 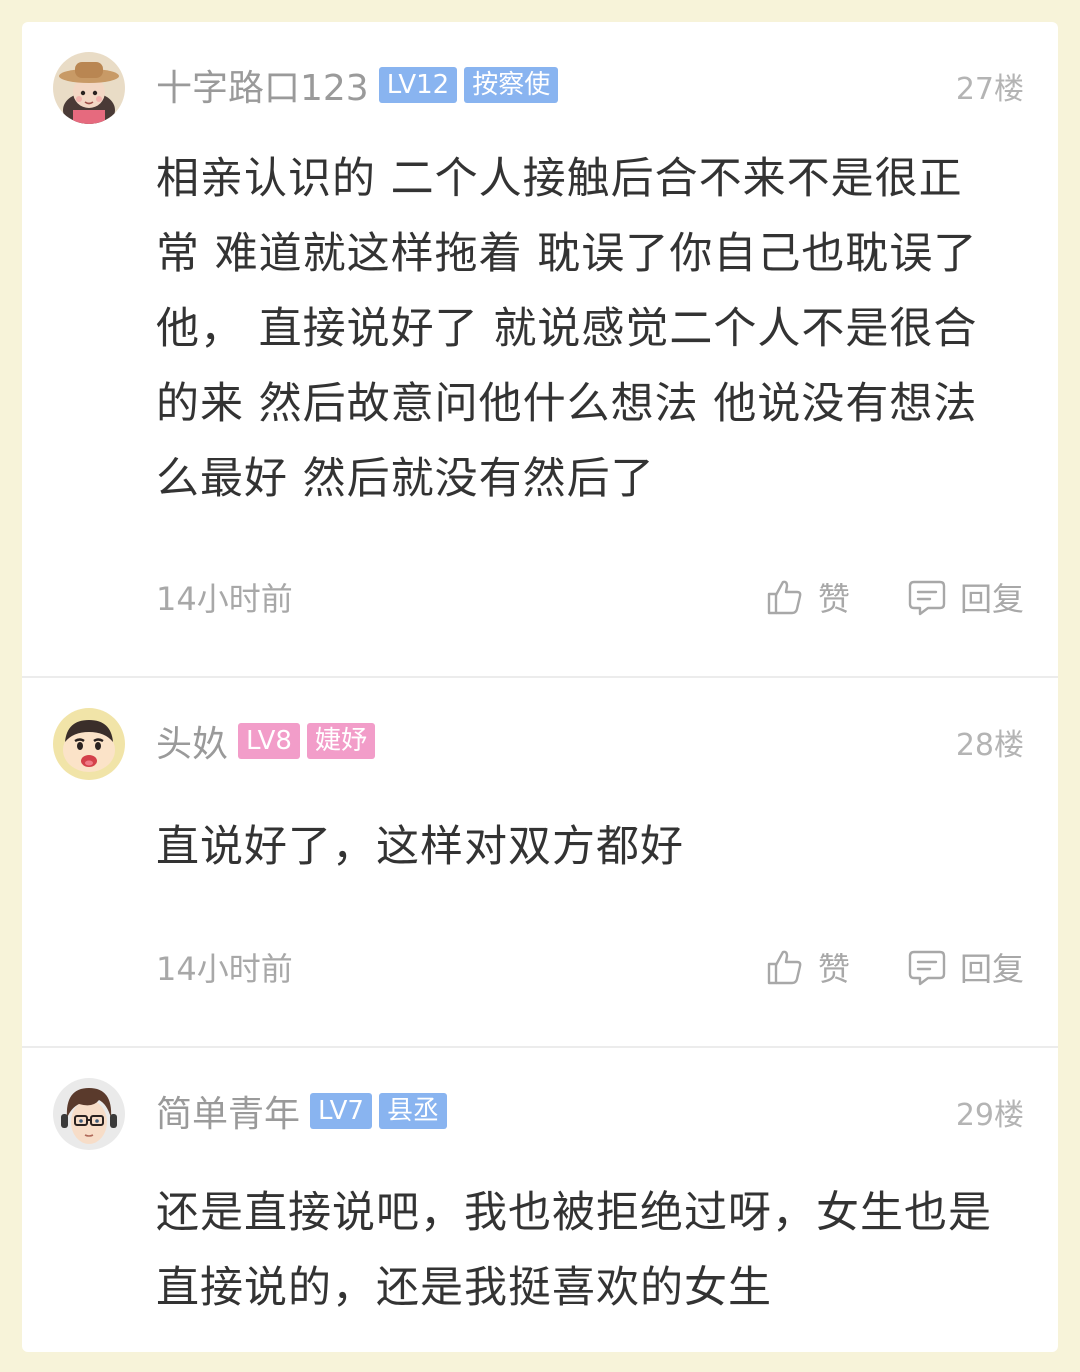 I want to click on level-badge: LV8, so click(x=269, y=741).